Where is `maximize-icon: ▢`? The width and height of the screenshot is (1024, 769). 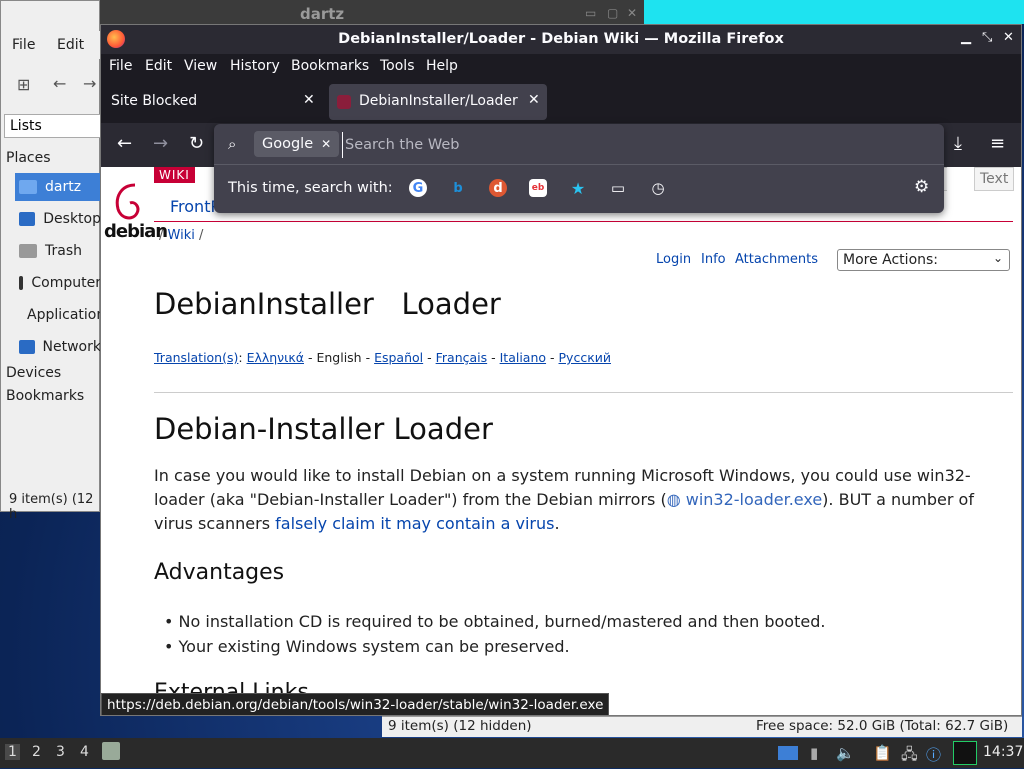
maximize-icon: ▢ is located at coordinates (612, 13).